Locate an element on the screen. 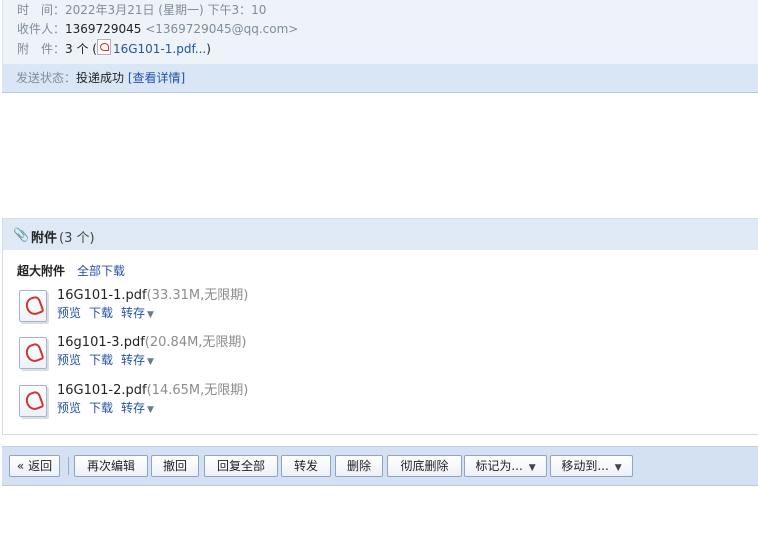  status-details-link: [查看详情] is located at coordinates (156, 78).